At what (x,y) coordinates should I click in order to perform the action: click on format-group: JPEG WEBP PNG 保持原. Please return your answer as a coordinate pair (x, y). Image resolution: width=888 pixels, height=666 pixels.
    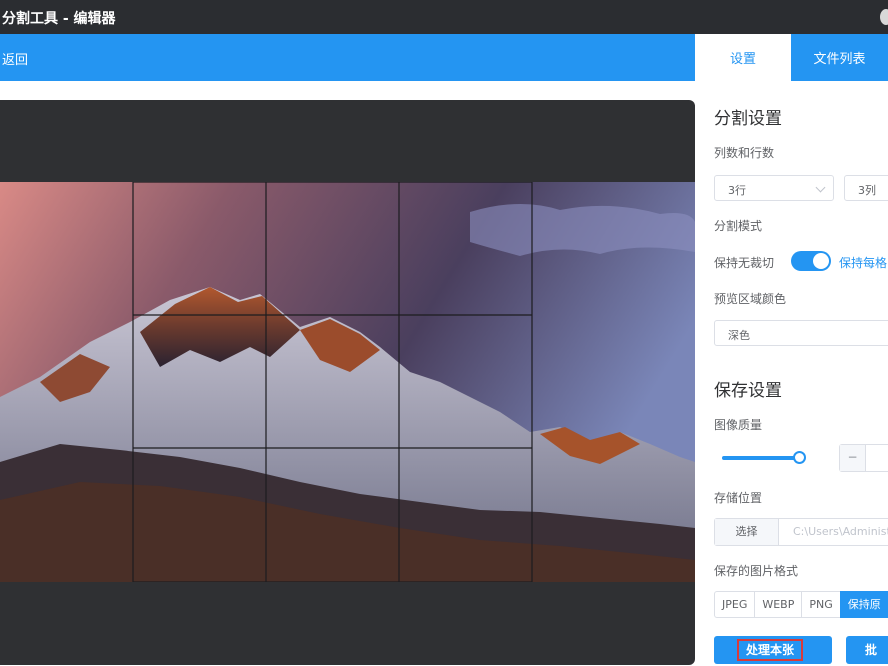
    Looking at the image, I should click on (801, 604).